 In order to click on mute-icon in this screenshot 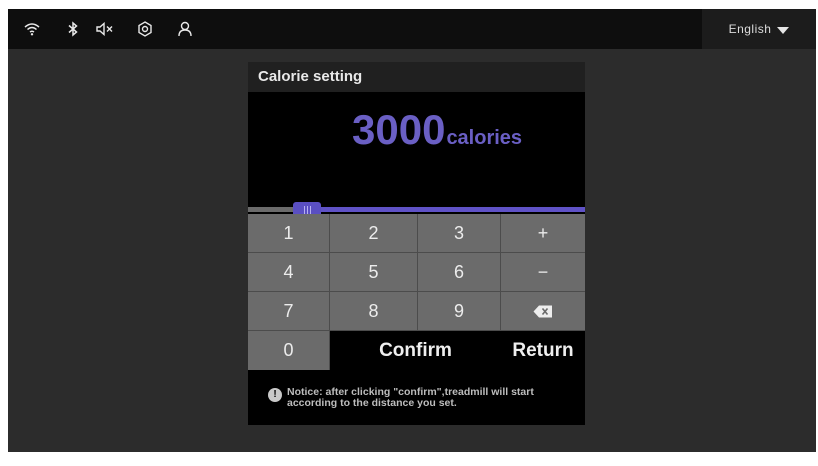, I will do `click(105, 29)`.